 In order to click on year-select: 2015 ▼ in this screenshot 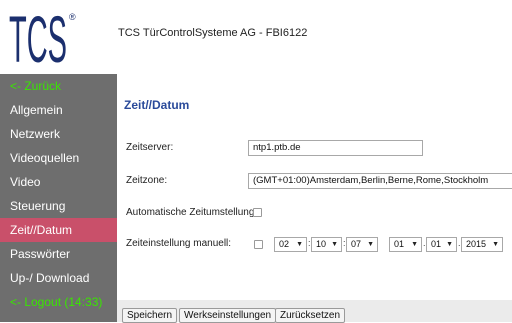, I will do `click(482, 244)`.